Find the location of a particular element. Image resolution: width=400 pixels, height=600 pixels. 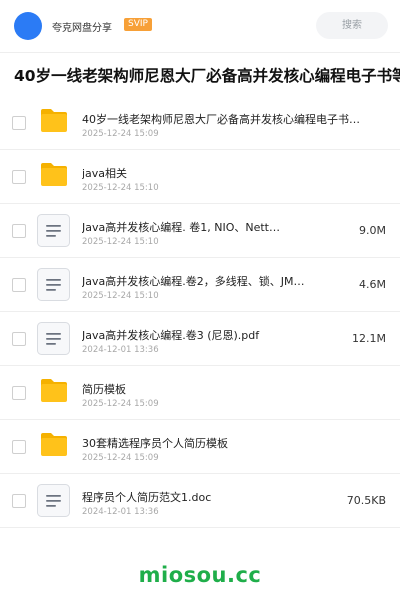

file-name: java相关 is located at coordinates (222, 173).